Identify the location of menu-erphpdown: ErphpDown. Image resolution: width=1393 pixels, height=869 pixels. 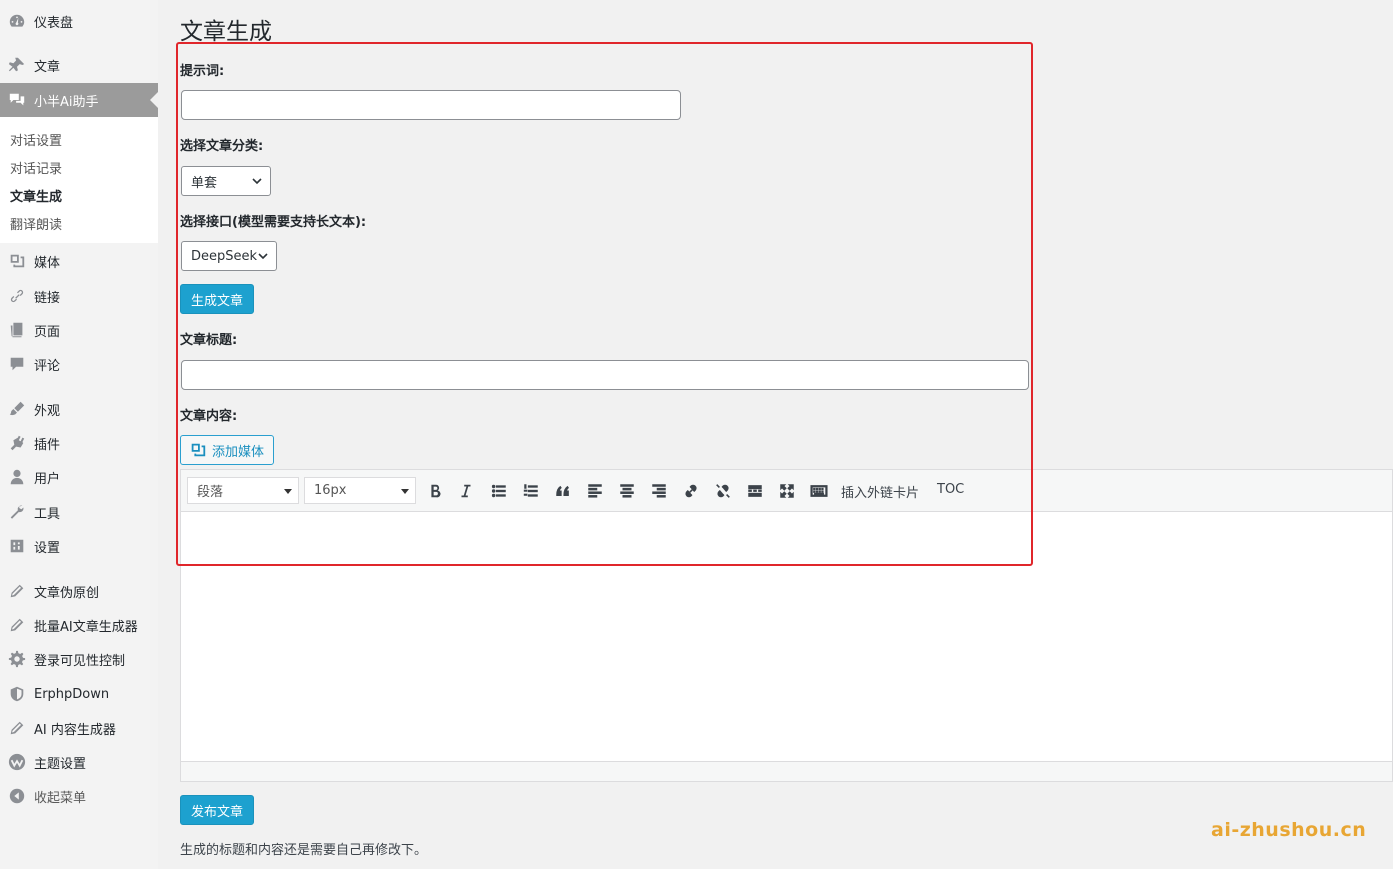
(79, 694).